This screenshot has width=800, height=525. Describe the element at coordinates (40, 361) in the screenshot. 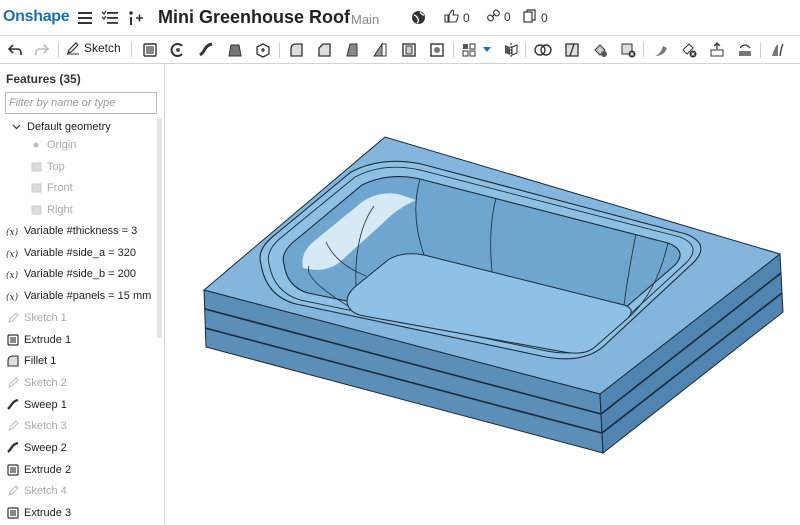

I see `feature-label: Fillet 1` at that location.